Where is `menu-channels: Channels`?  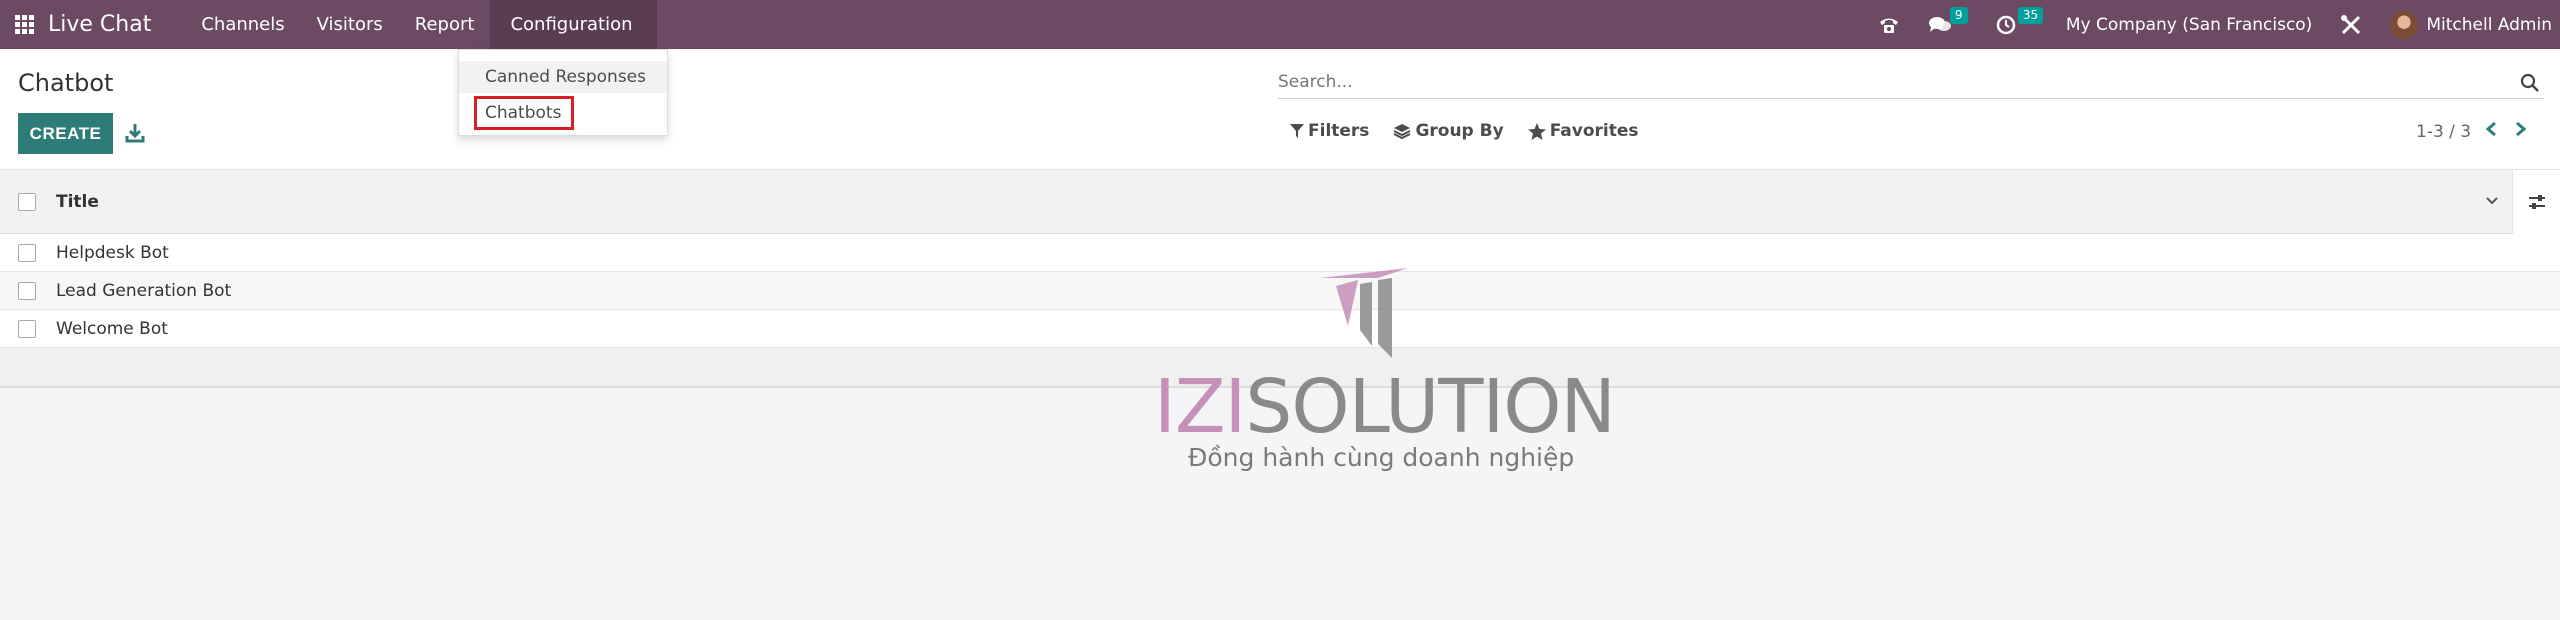 menu-channels: Channels is located at coordinates (242, 24).